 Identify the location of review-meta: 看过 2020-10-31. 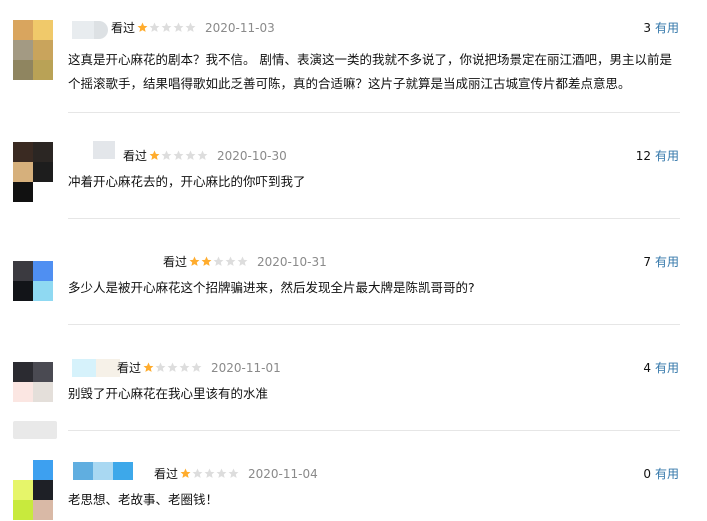
(245, 262).